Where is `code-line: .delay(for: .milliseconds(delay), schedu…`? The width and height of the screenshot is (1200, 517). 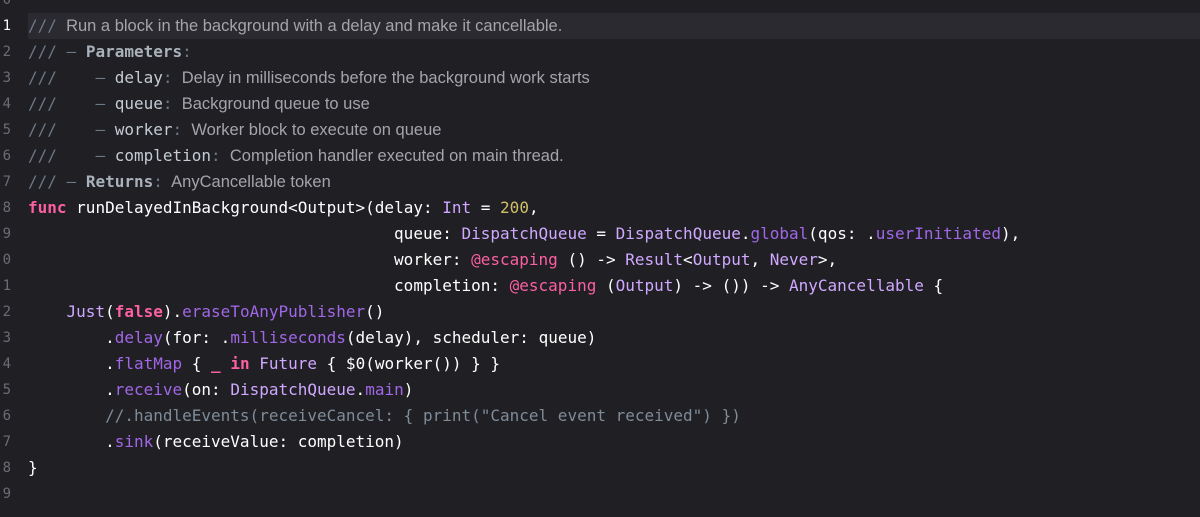
code-line: .delay(for: .milliseconds(delay), schedu… is located at coordinates (614, 338).